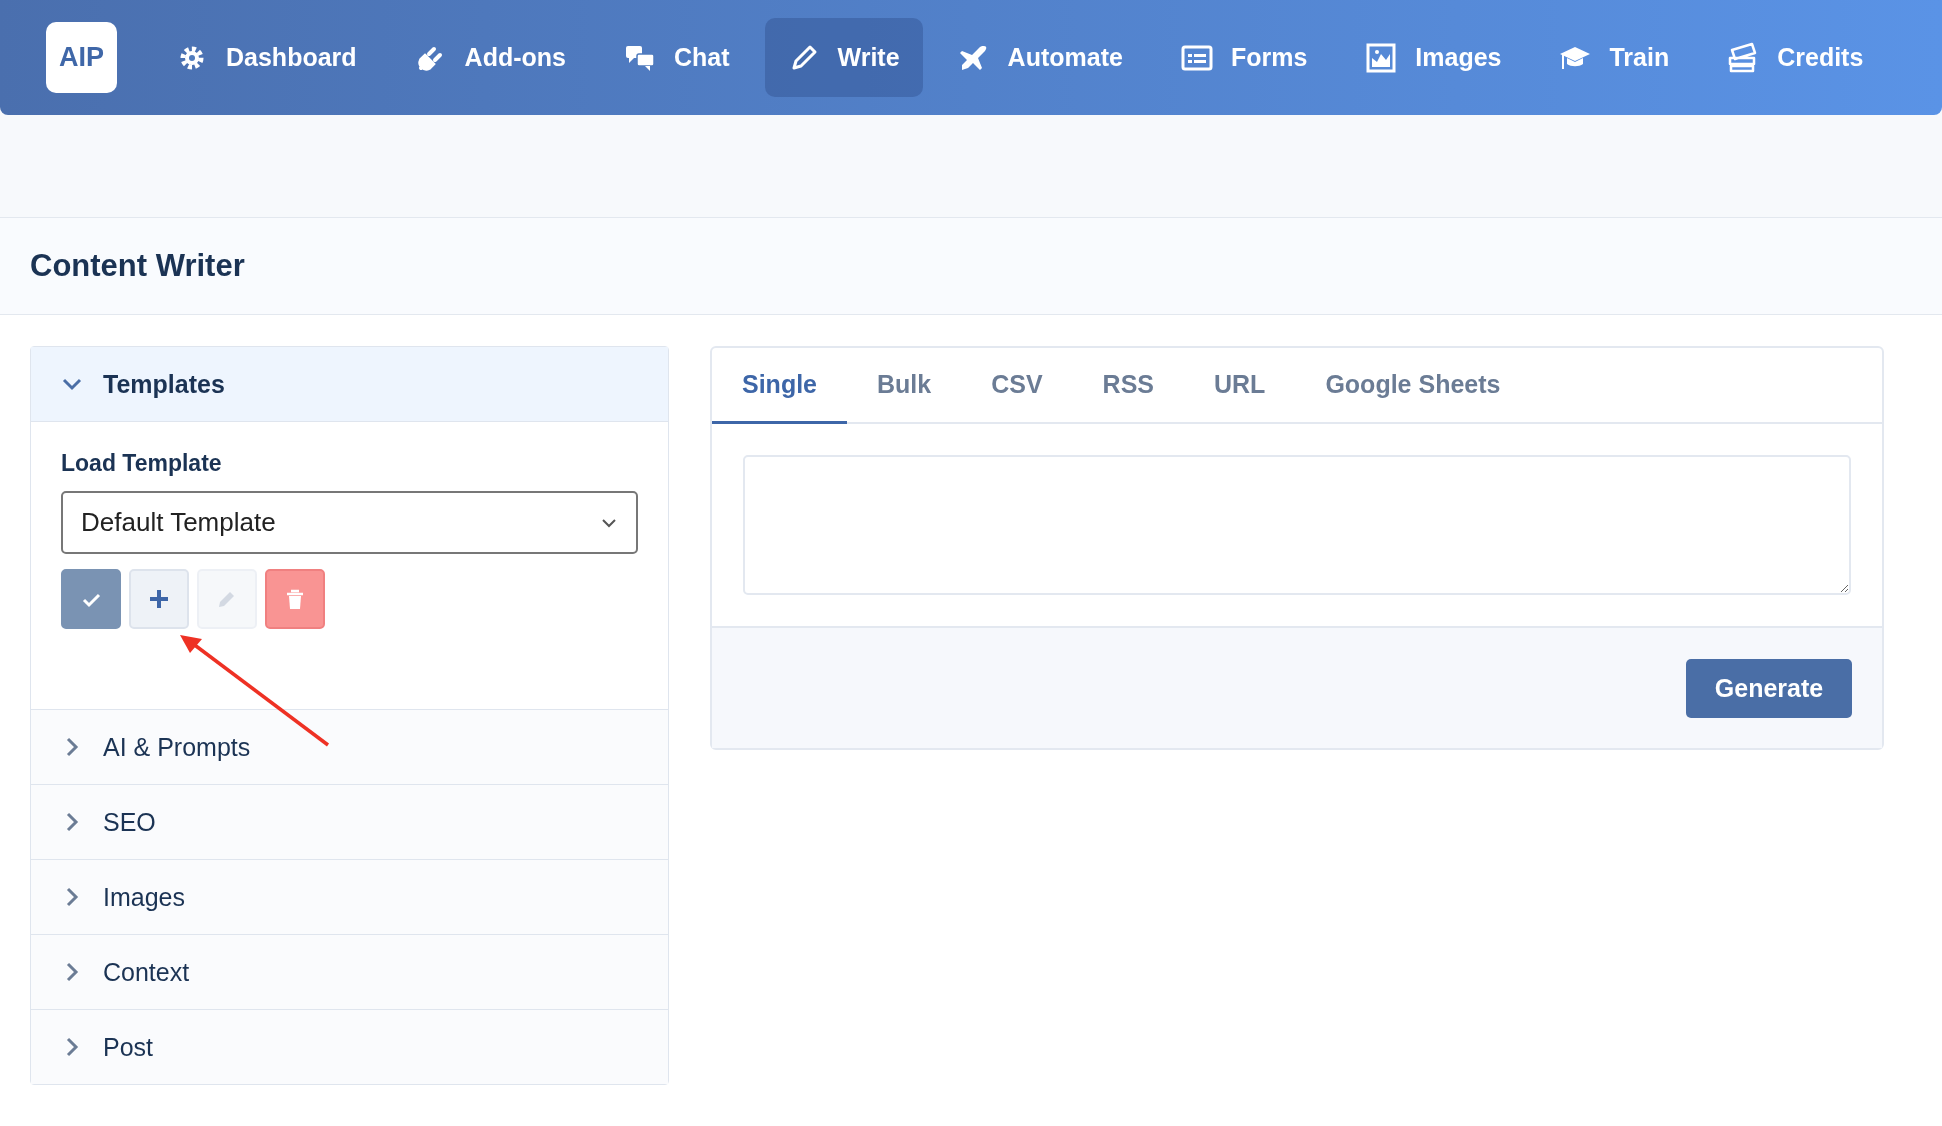 The height and width of the screenshot is (1126, 1942). What do you see at coordinates (349, 896) in the screenshot?
I see `accordion-header: Images` at bounding box center [349, 896].